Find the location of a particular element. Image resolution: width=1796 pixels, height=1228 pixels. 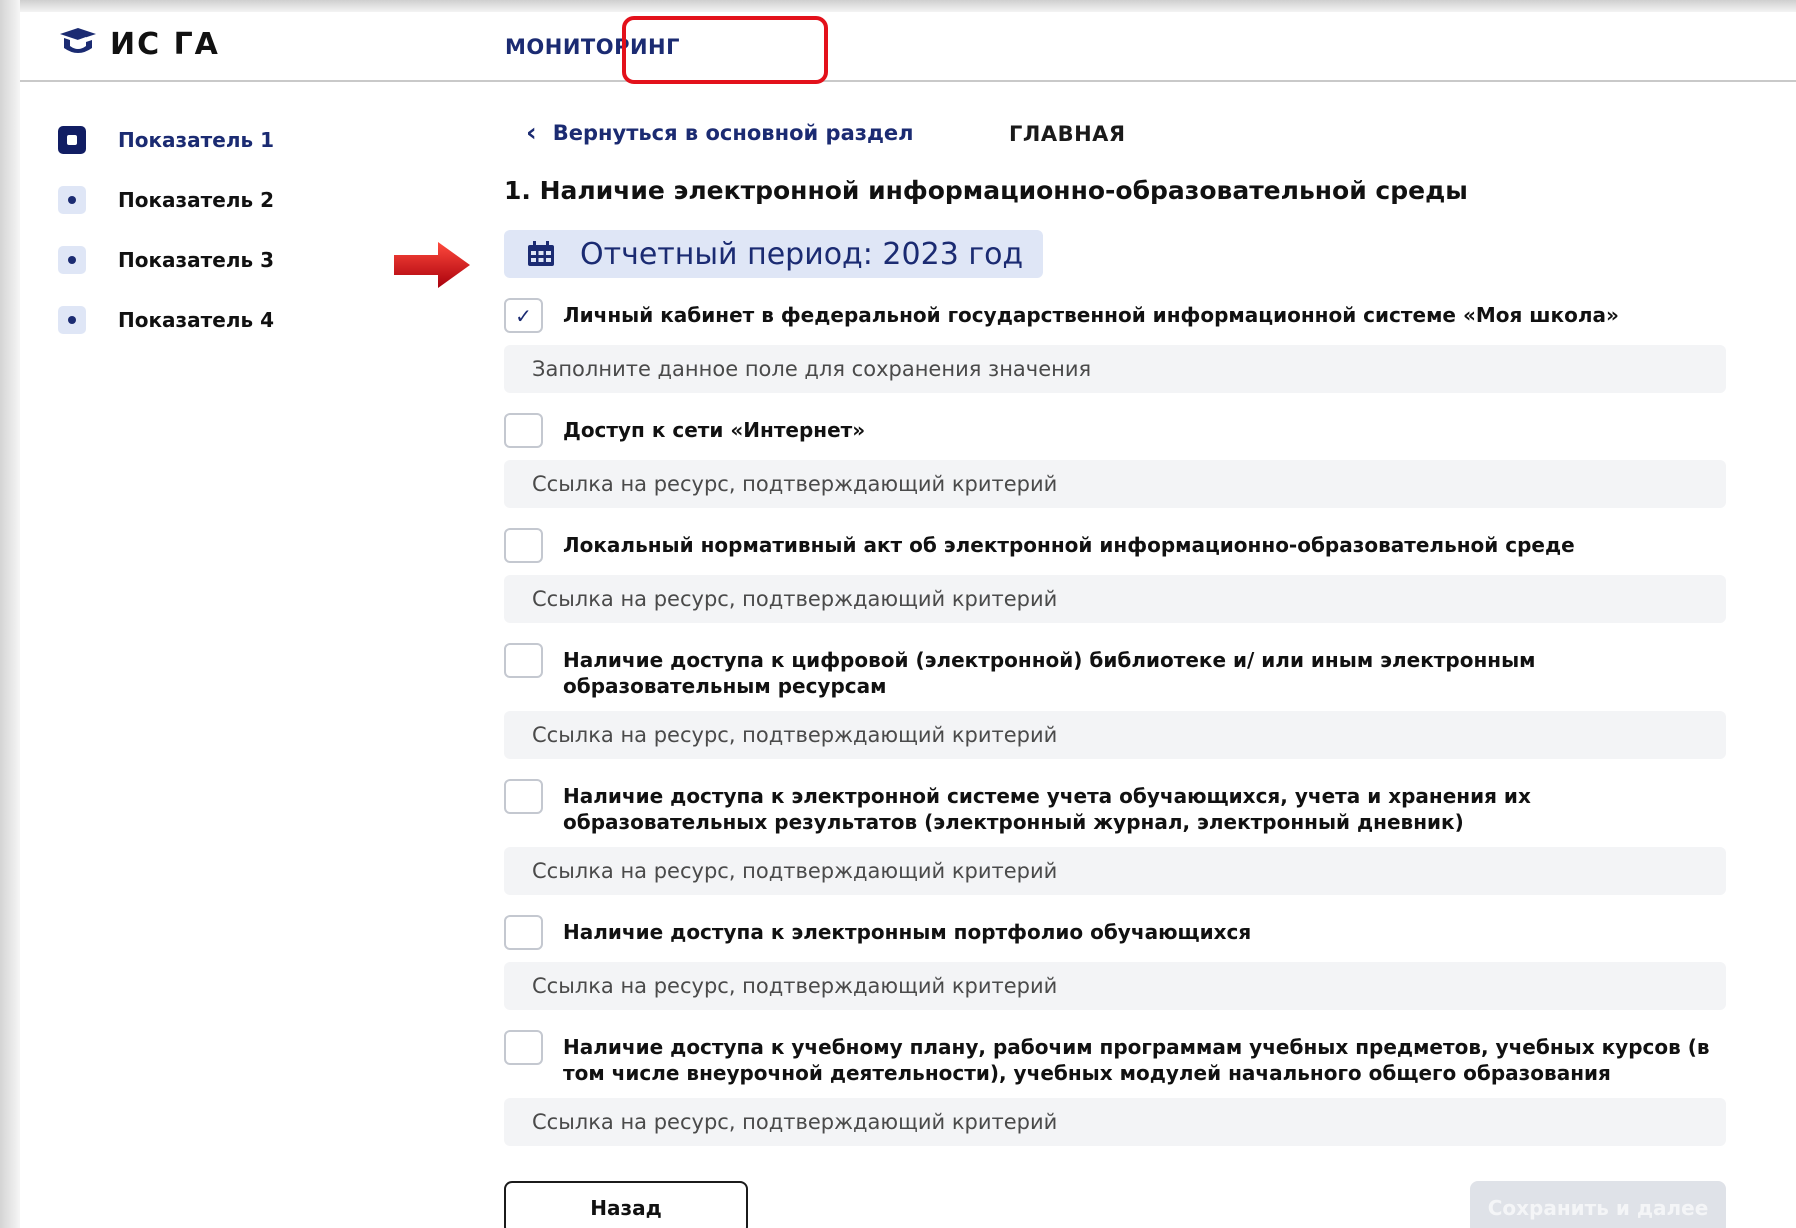

active-marker-icon is located at coordinates (72, 140).